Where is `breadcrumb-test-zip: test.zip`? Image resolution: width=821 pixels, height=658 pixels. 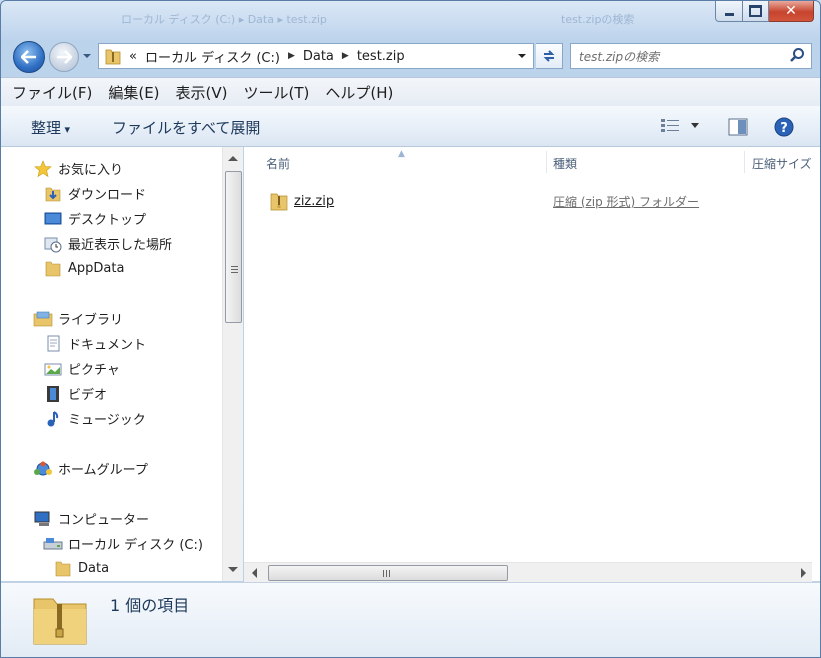
breadcrumb-test-zip: test.zip is located at coordinates (381, 56).